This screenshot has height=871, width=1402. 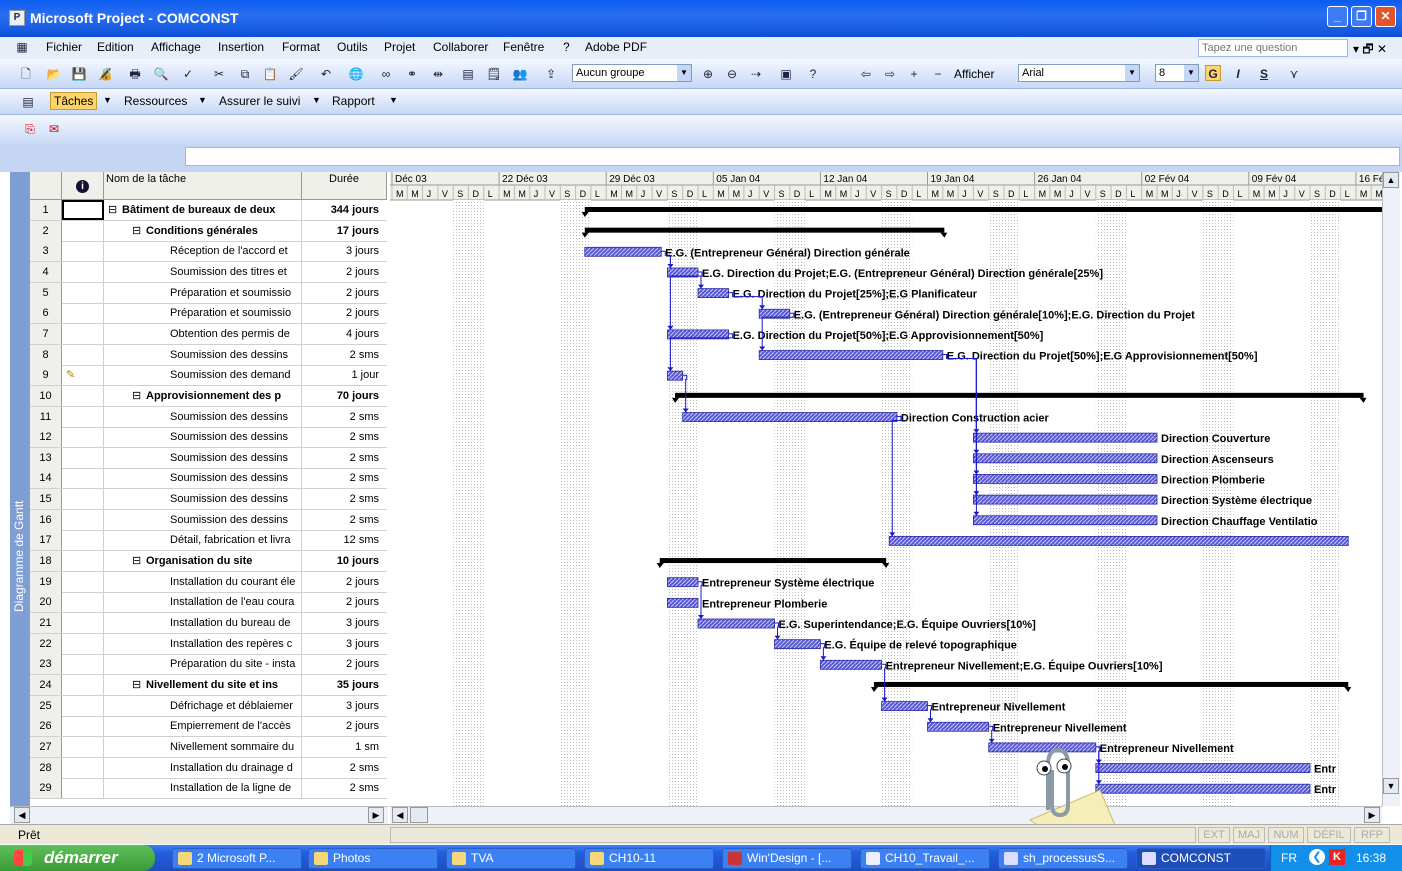 What do you see at coordinates (135, 74) in the screenshot?
I see `print-icon: 🖶` at bounding box center [135, 74].